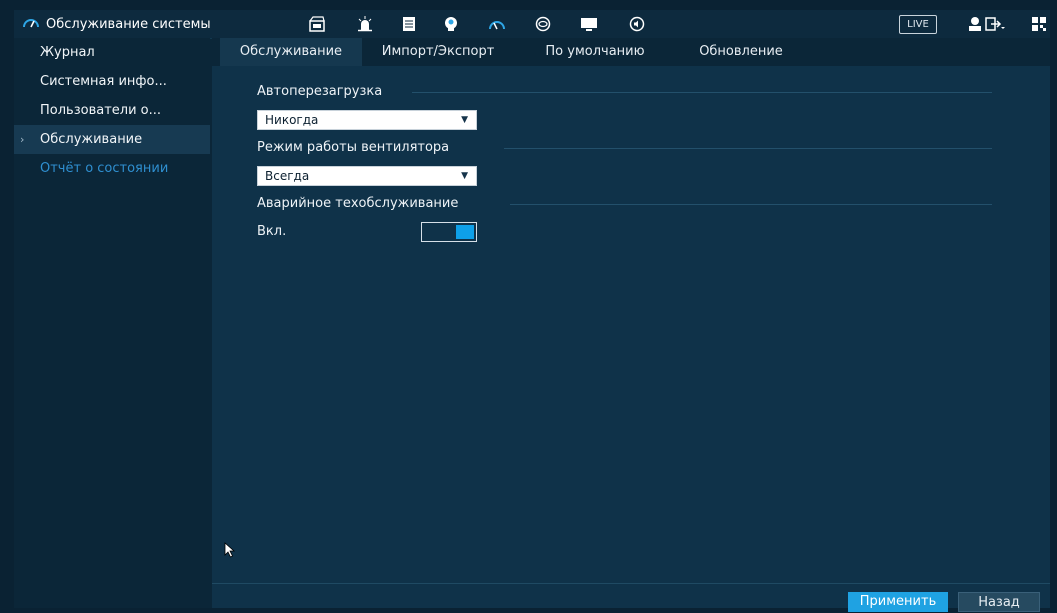  What do you see at coordinates (595, 52) in the screenshot?
I see `tab-defaults: По умолчанию` at bounding box center [595, 52].